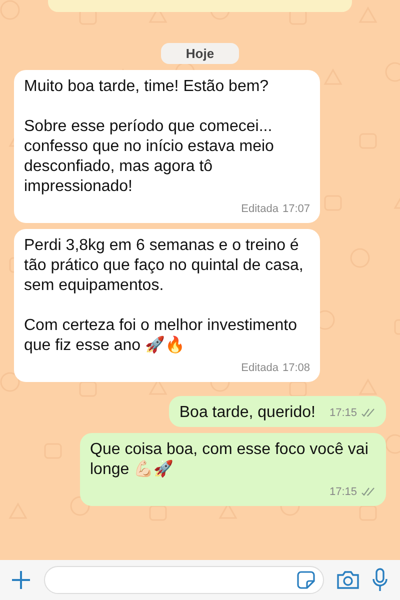 The width and height of the screenshot is (400, 600). I want to click on message-text: Muito boa tarde, time! Estão bem?, so click(147, 87).